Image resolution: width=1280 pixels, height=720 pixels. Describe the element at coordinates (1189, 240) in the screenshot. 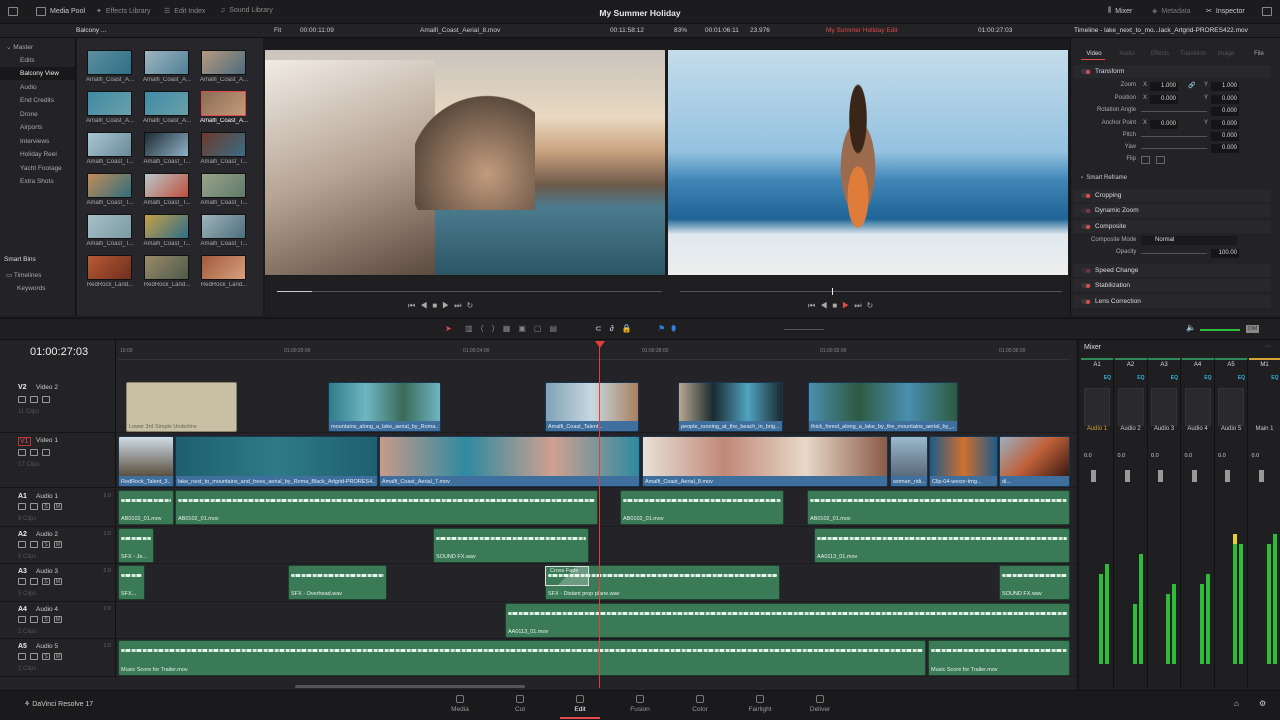

I see `composite-mode-dropdown: Normal` at that location.